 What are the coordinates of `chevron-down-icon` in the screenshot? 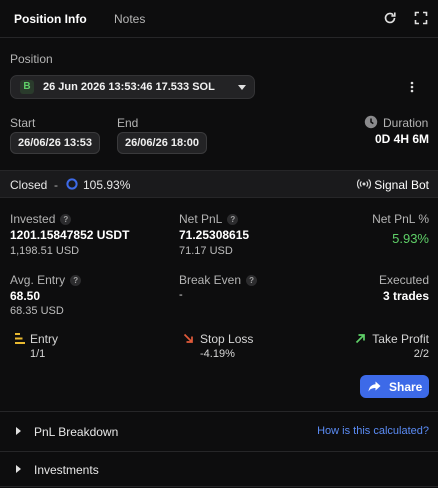 It's located at (242, 87).